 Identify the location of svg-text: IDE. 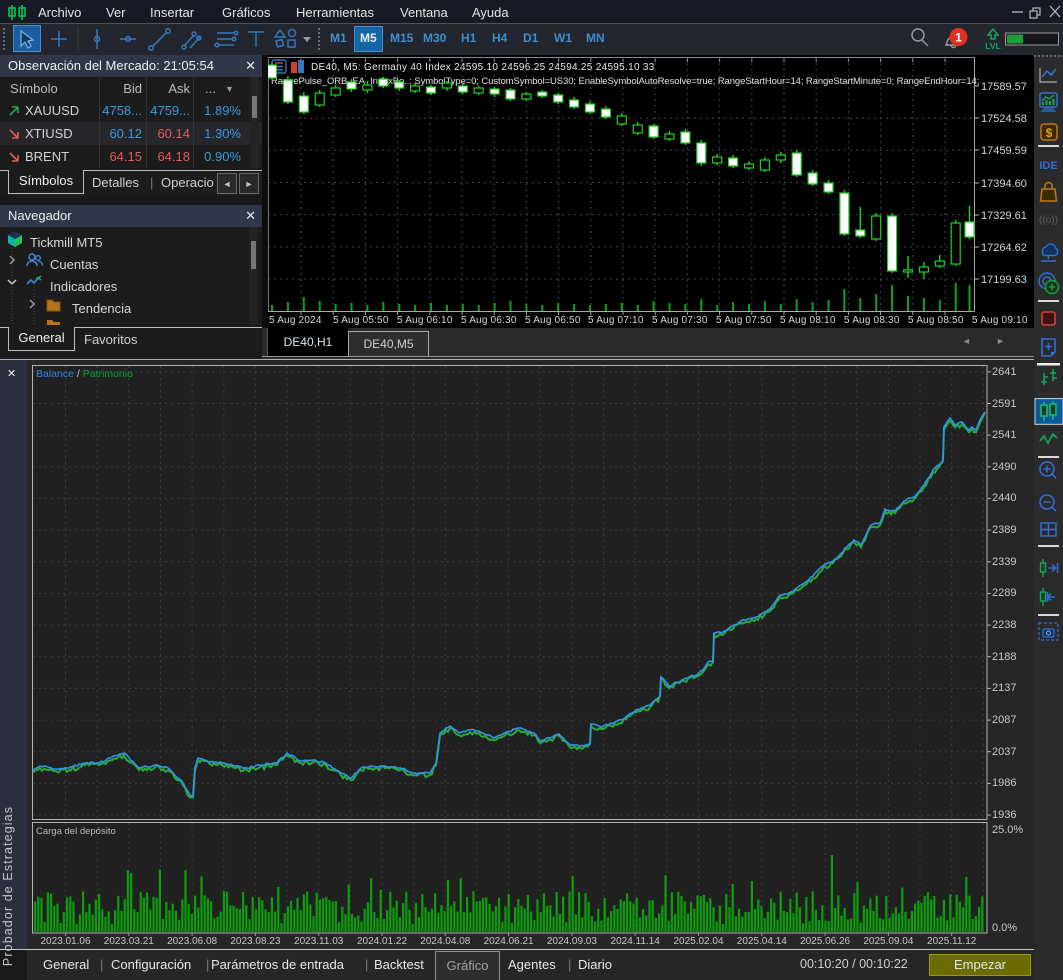
(1048, 166).